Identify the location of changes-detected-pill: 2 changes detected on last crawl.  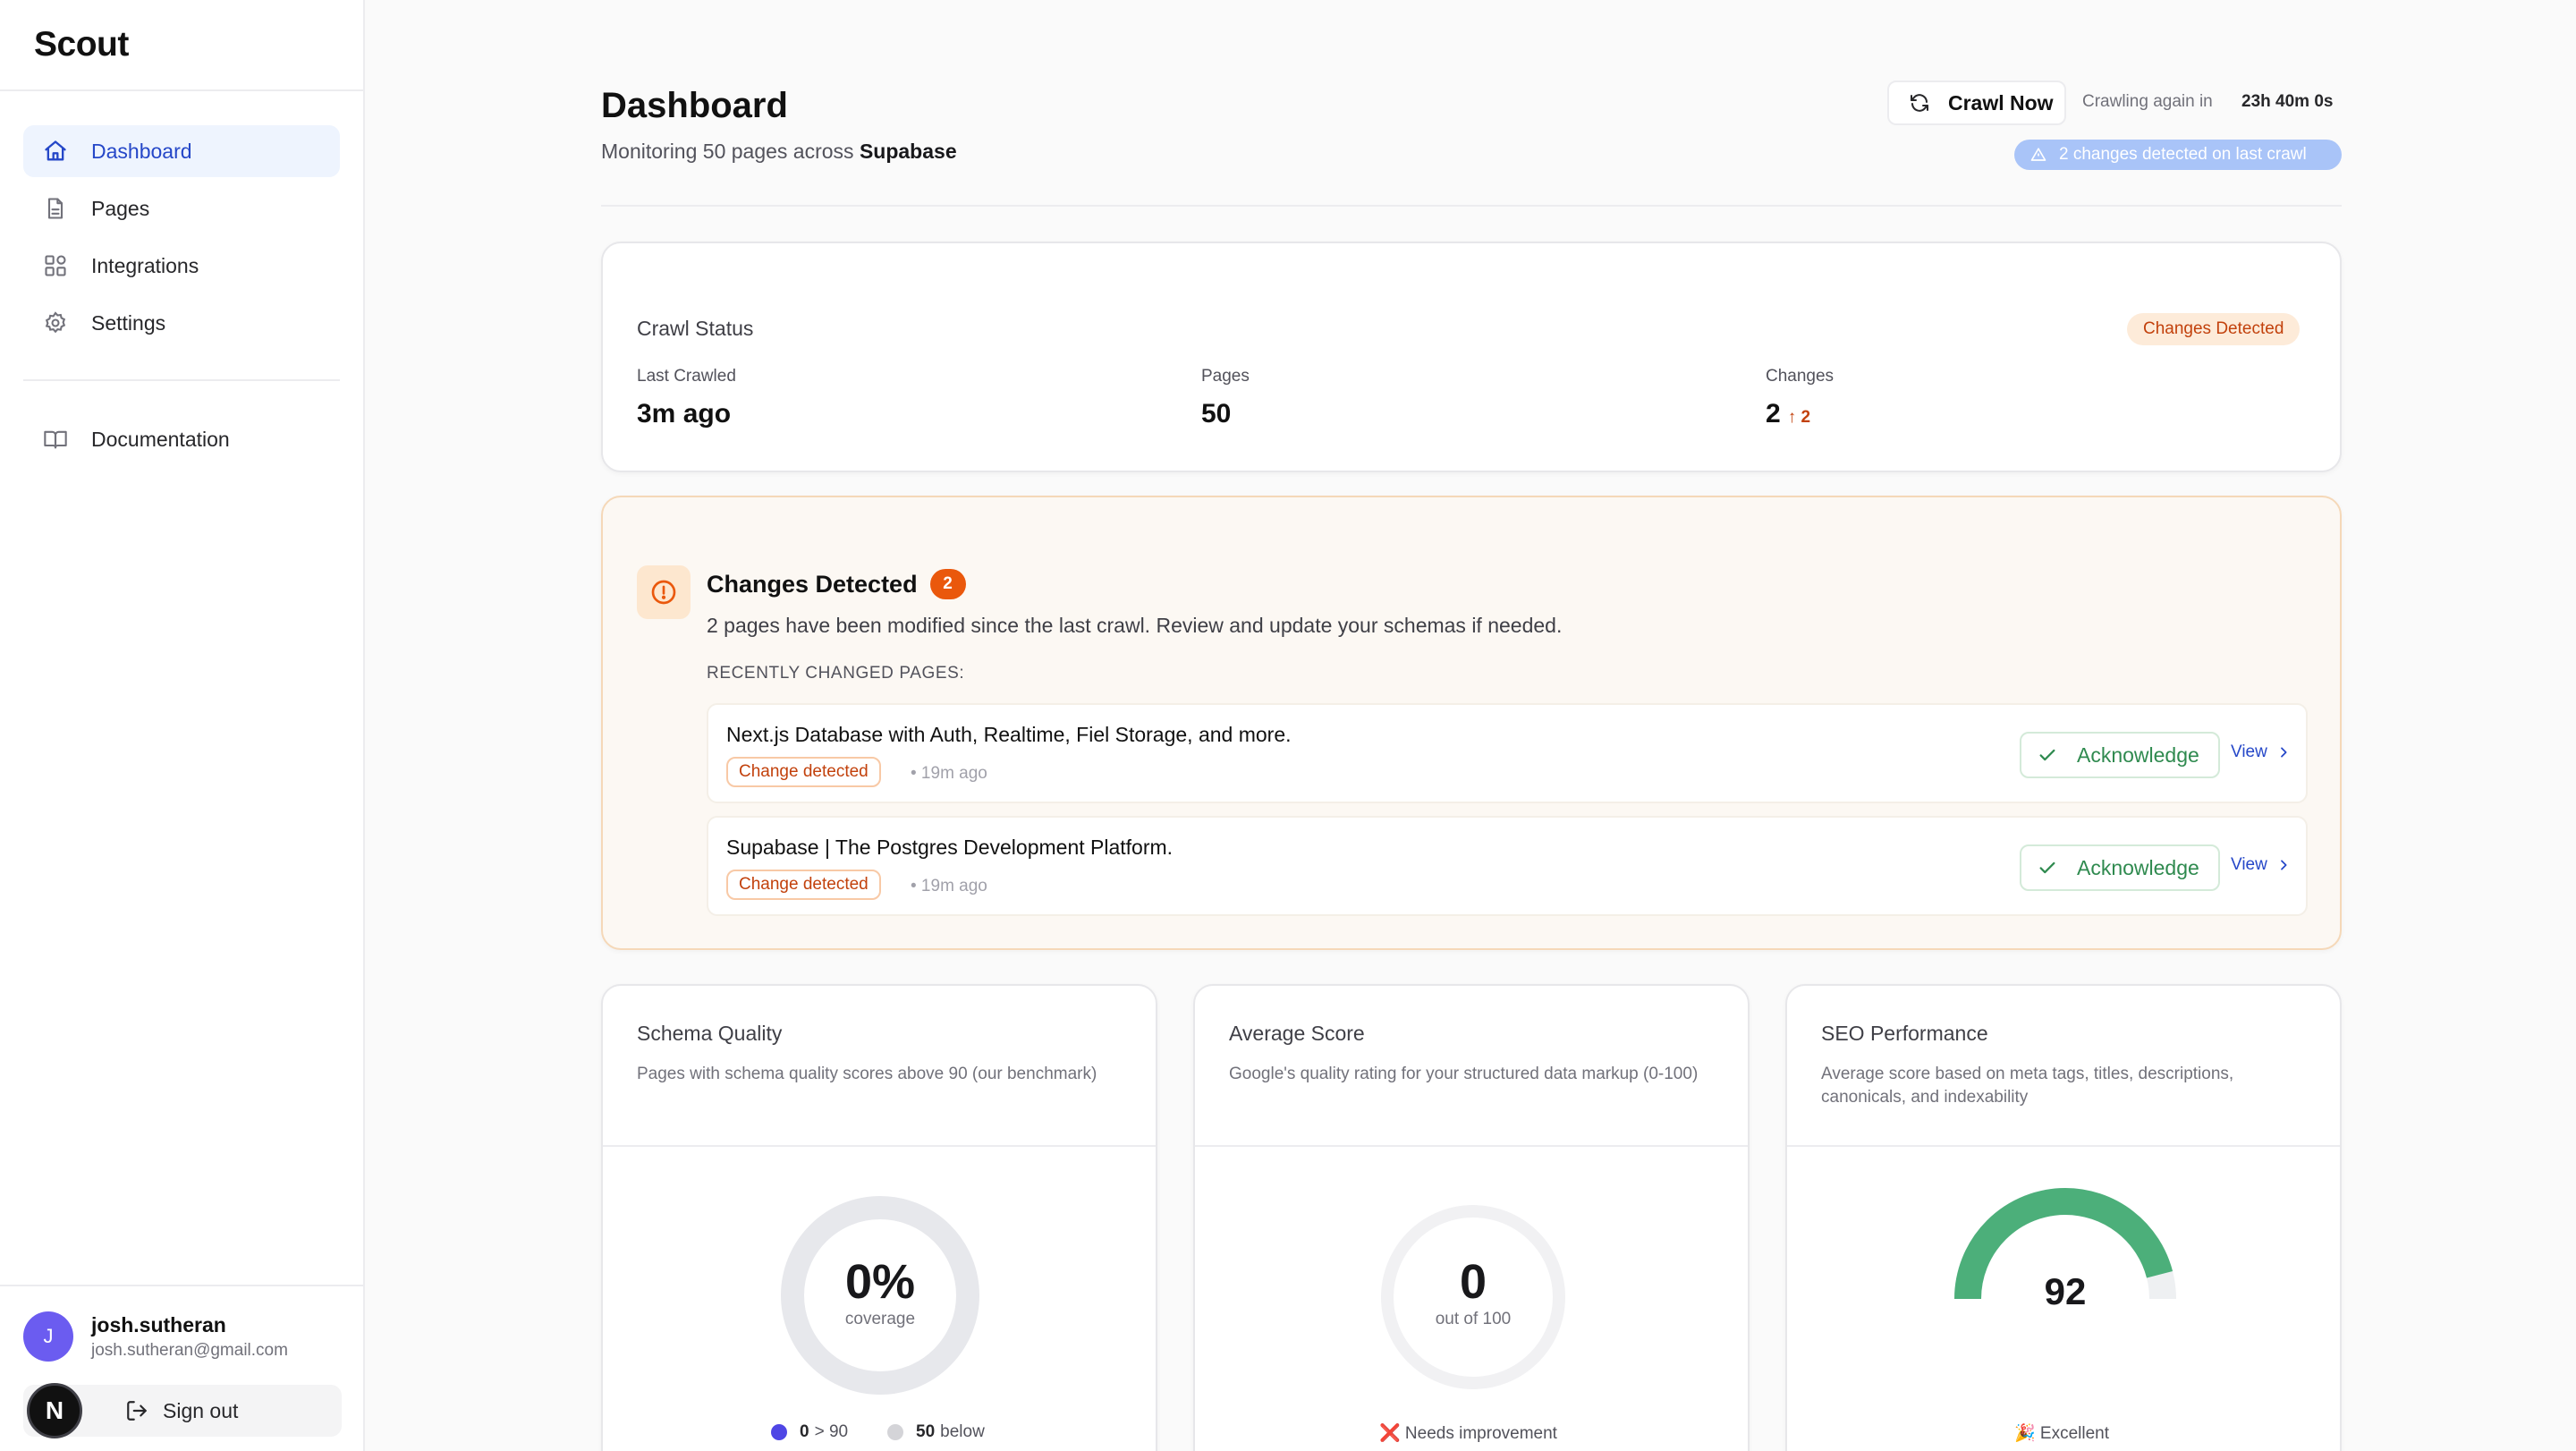
(2178, 155).